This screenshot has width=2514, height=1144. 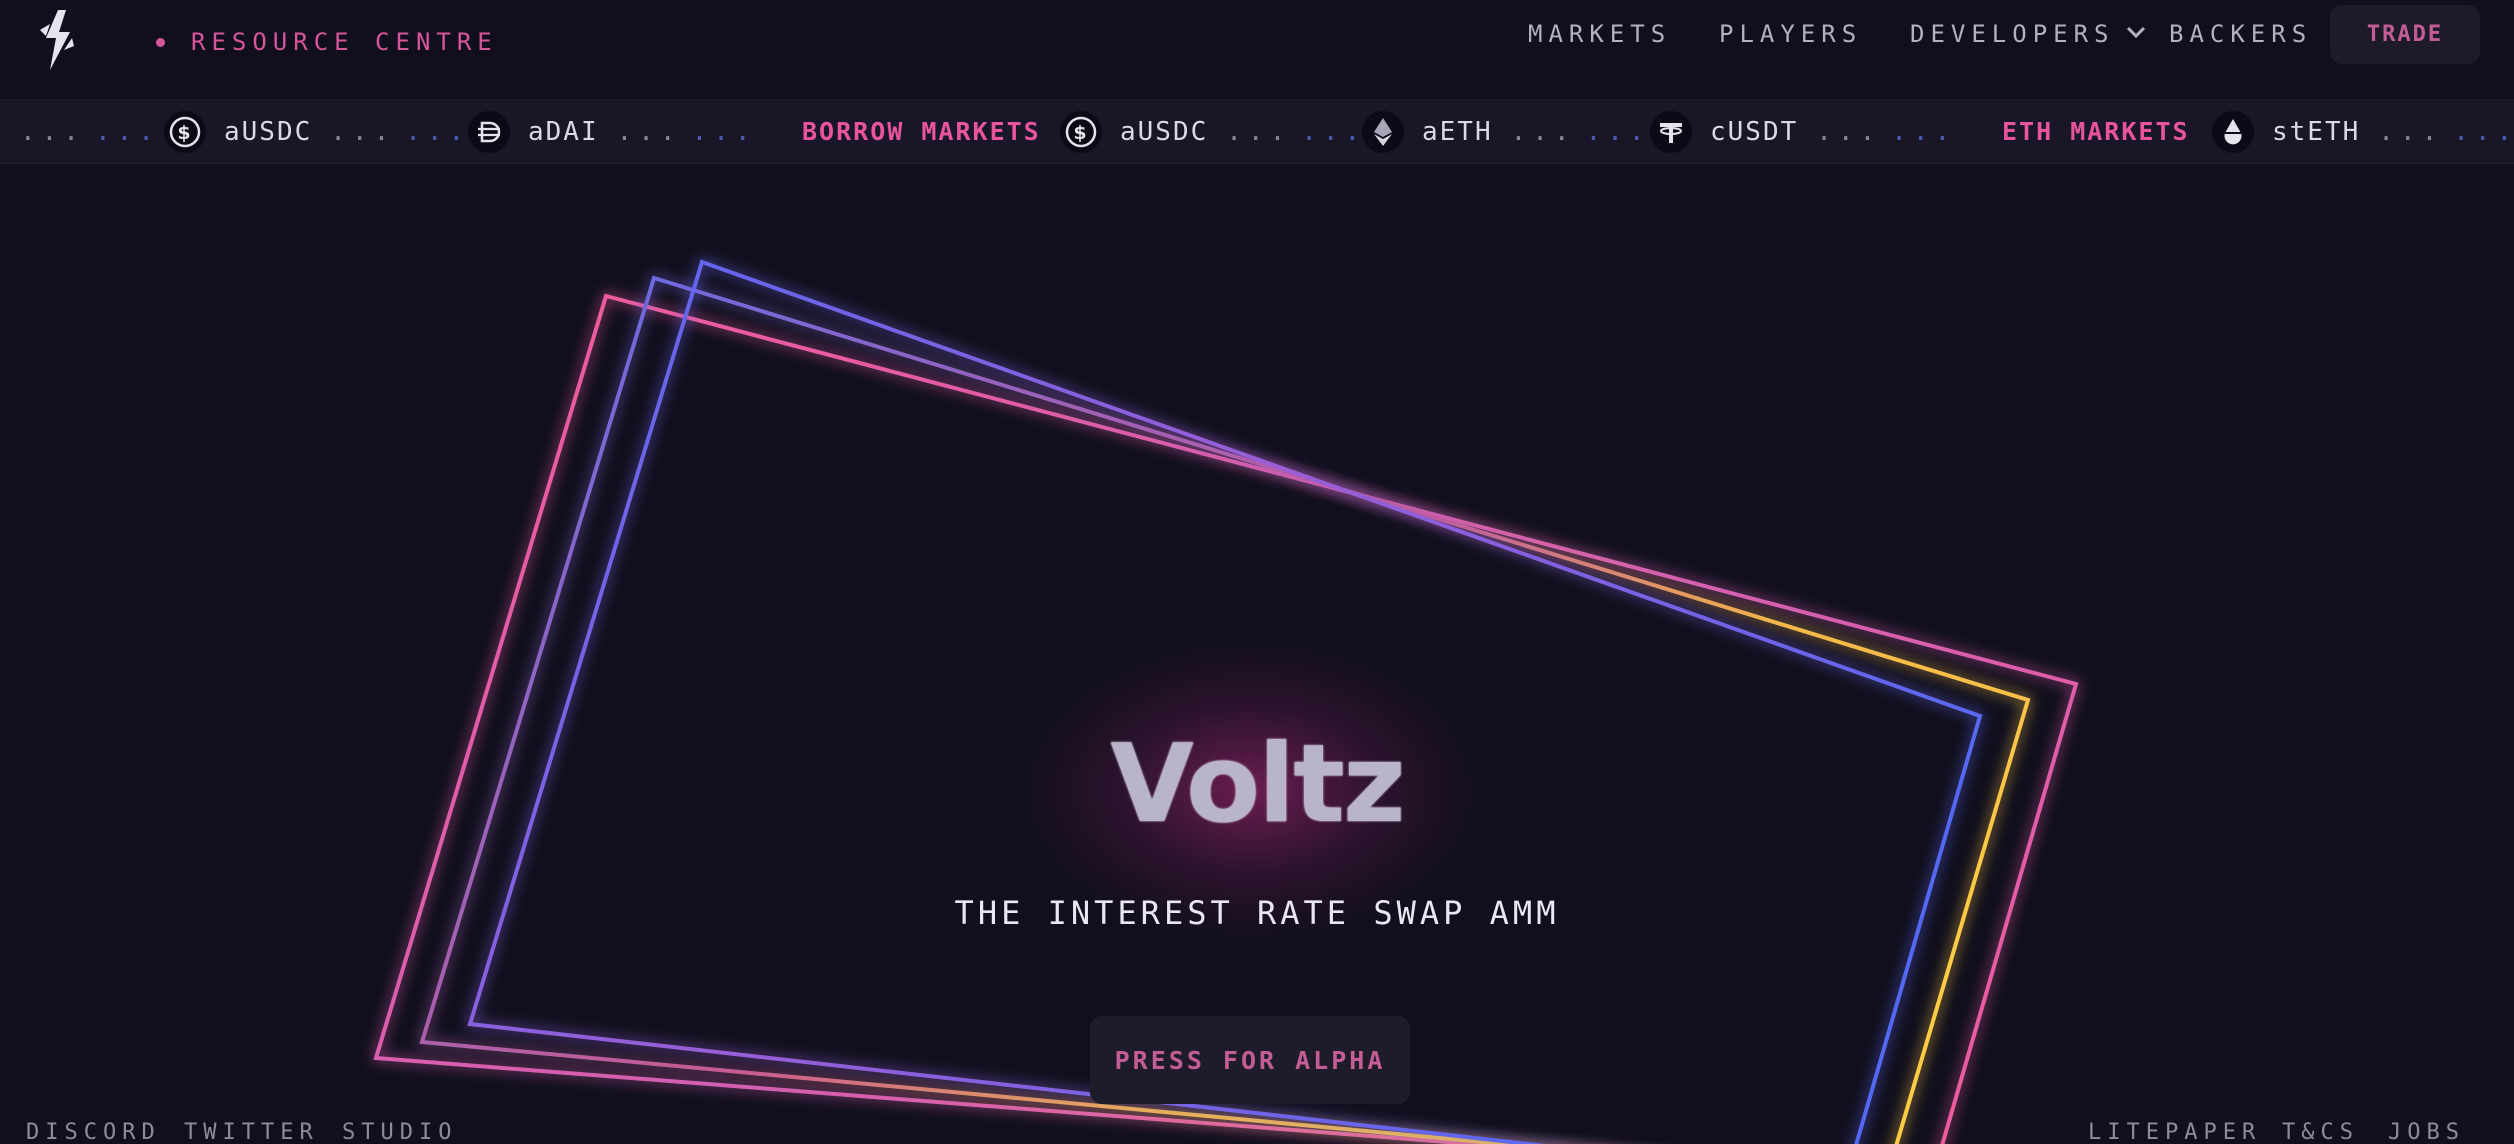 What do you see at coordinates (489, 131) in the screenshot?
I see `dai-coin-icon` at bounding box center [489, 131].